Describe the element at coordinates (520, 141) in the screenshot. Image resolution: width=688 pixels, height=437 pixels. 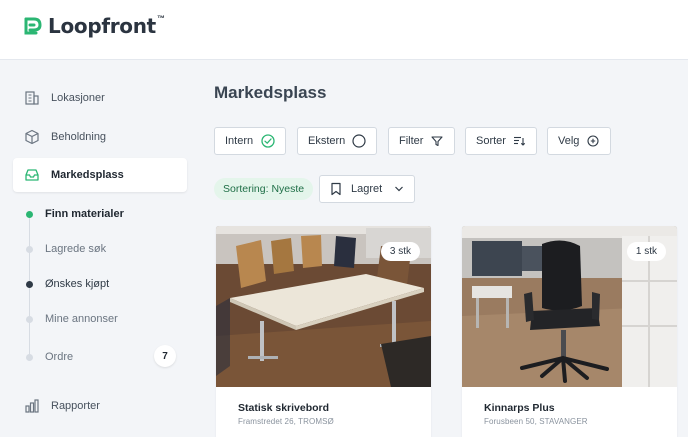
I see `sort-list-icon` at that location.